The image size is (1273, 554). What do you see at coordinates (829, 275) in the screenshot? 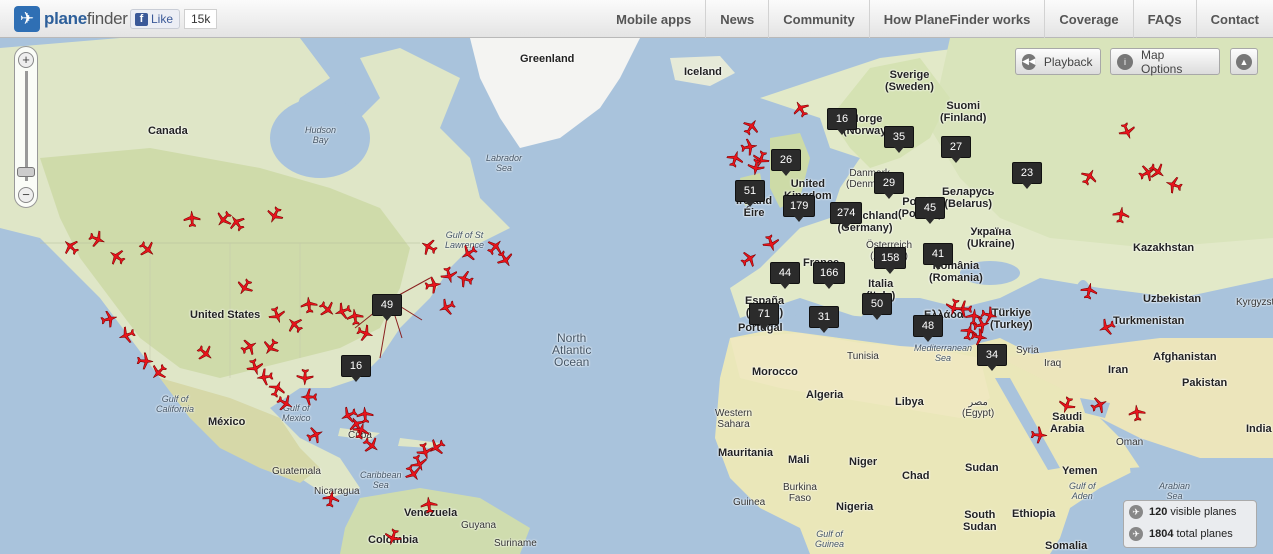
I see `plane-cluster-marker: 166` at bounding box center [829, 275].